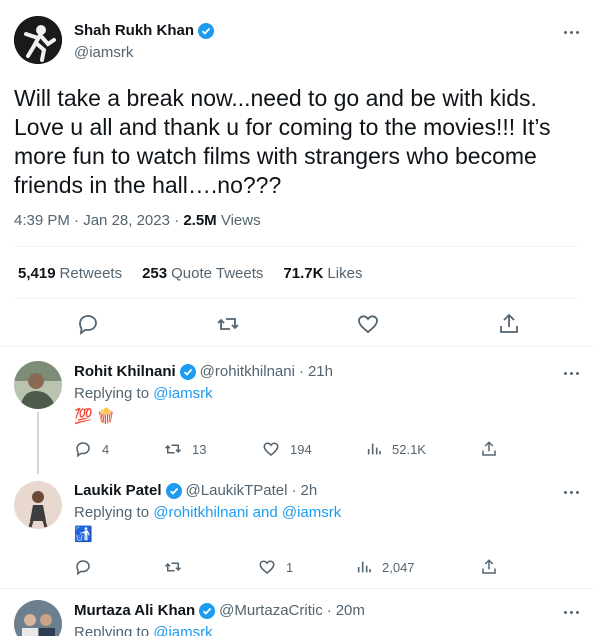  Describe the element at coordinates (83, 534) in the screenshot. I see `reply-body: 🚮` at that location.